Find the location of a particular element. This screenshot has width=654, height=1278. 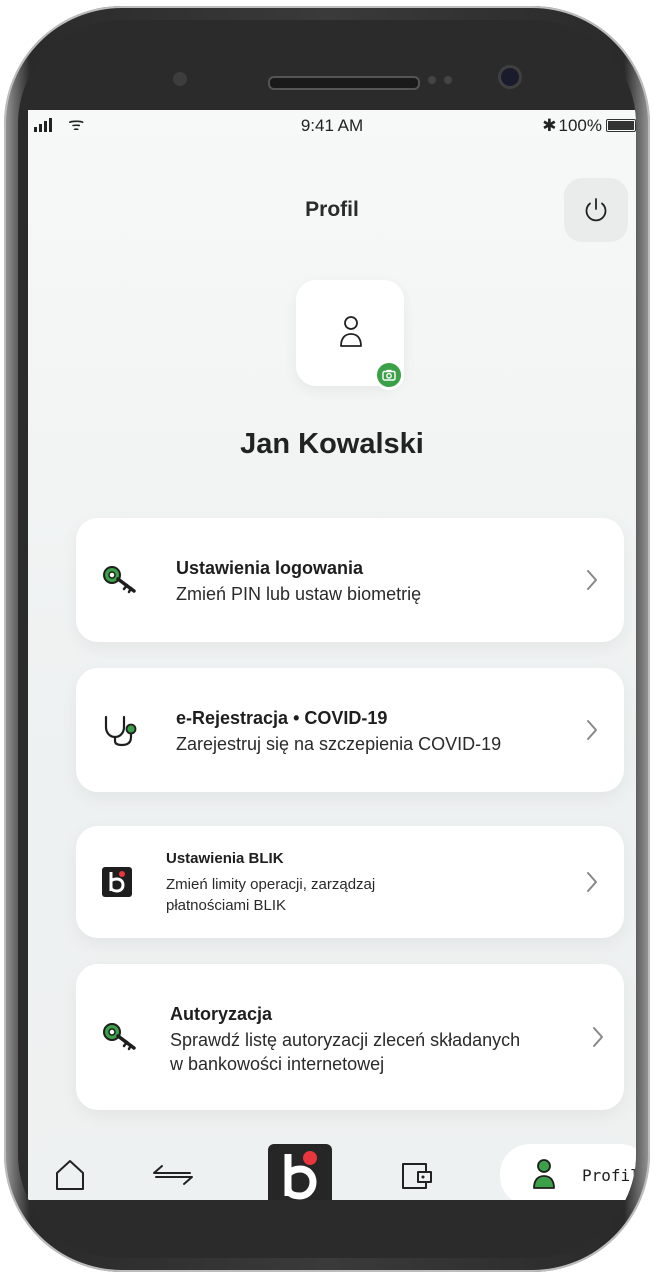

status-bar: ᯤ 9:41 AM ✱ 100% is located at coordinates (332, 128).